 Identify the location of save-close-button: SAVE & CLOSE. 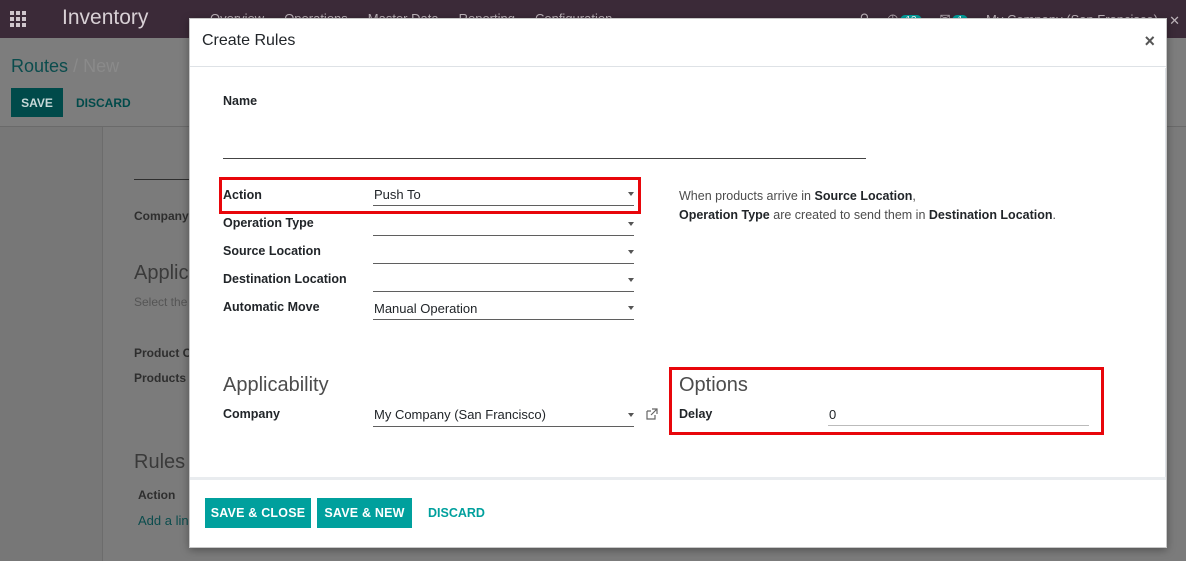
(258, 513).